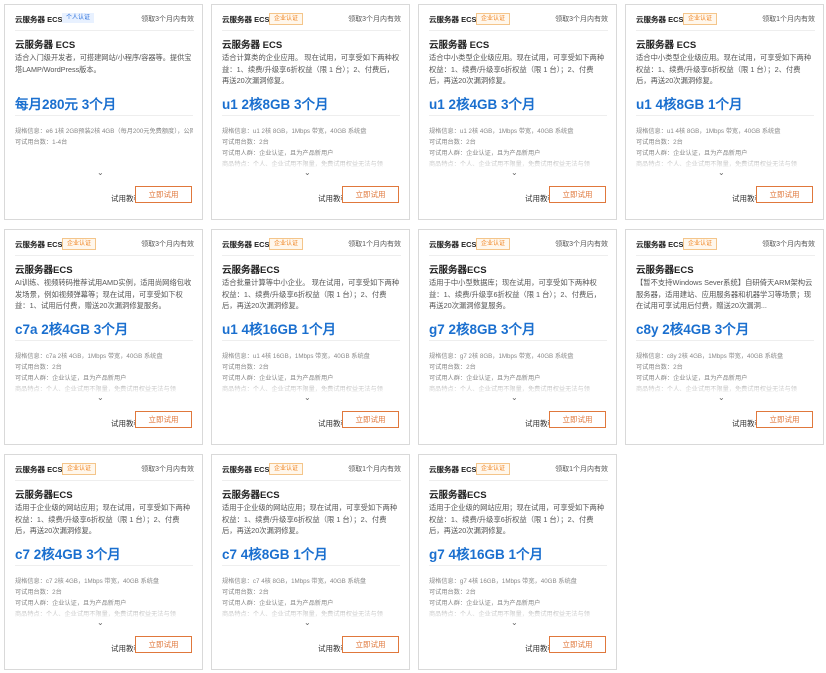 This screenshot has height=673, width=826. Describe the element at coordinates (501, 356) in the screenshot. I see `detail-line: 规格信息：g7 2核 8GB，1Mbps 带宽，40GB 系统盘` at that location.